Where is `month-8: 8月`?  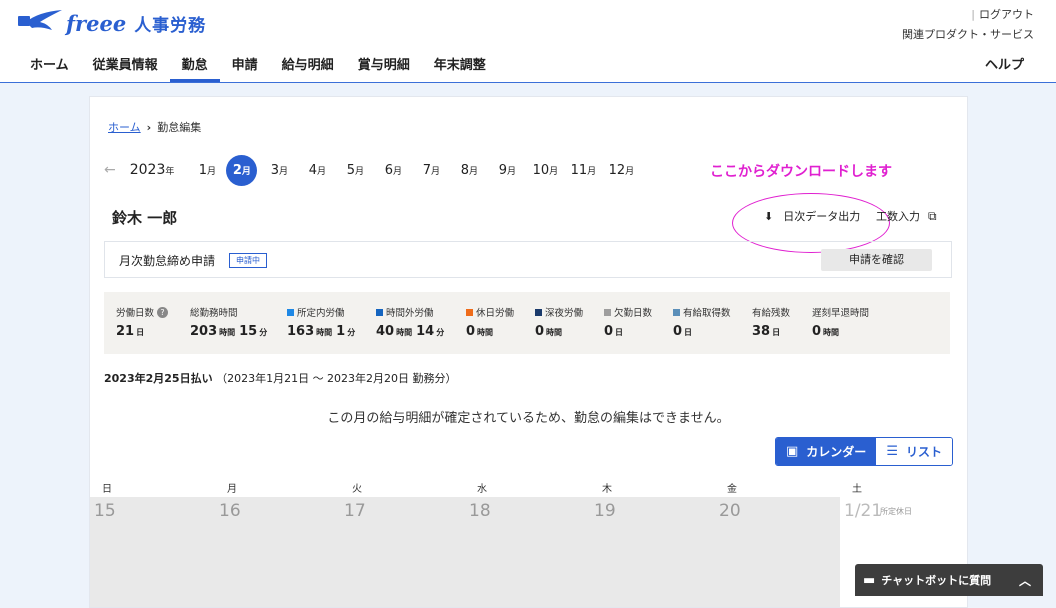
month-8: 8月 is located at coordinates (469, 170).